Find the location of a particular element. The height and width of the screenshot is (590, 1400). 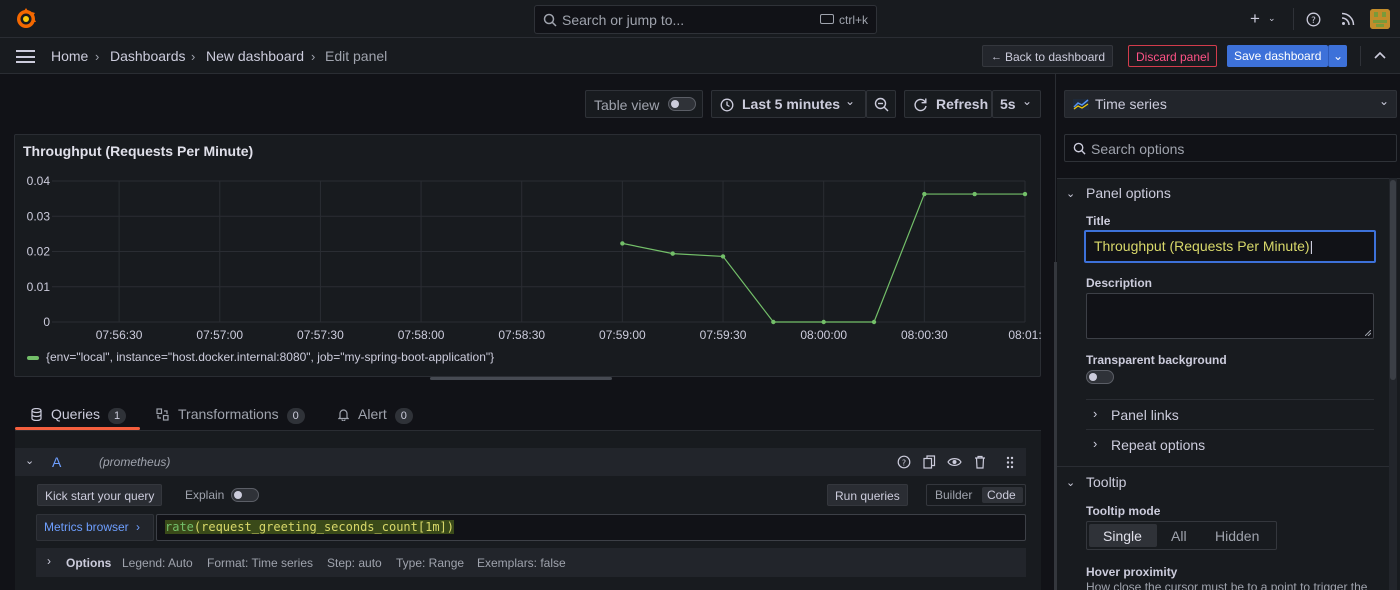

breadcrumb-dashboards: Dashboards is located at coordinates (148, 56).